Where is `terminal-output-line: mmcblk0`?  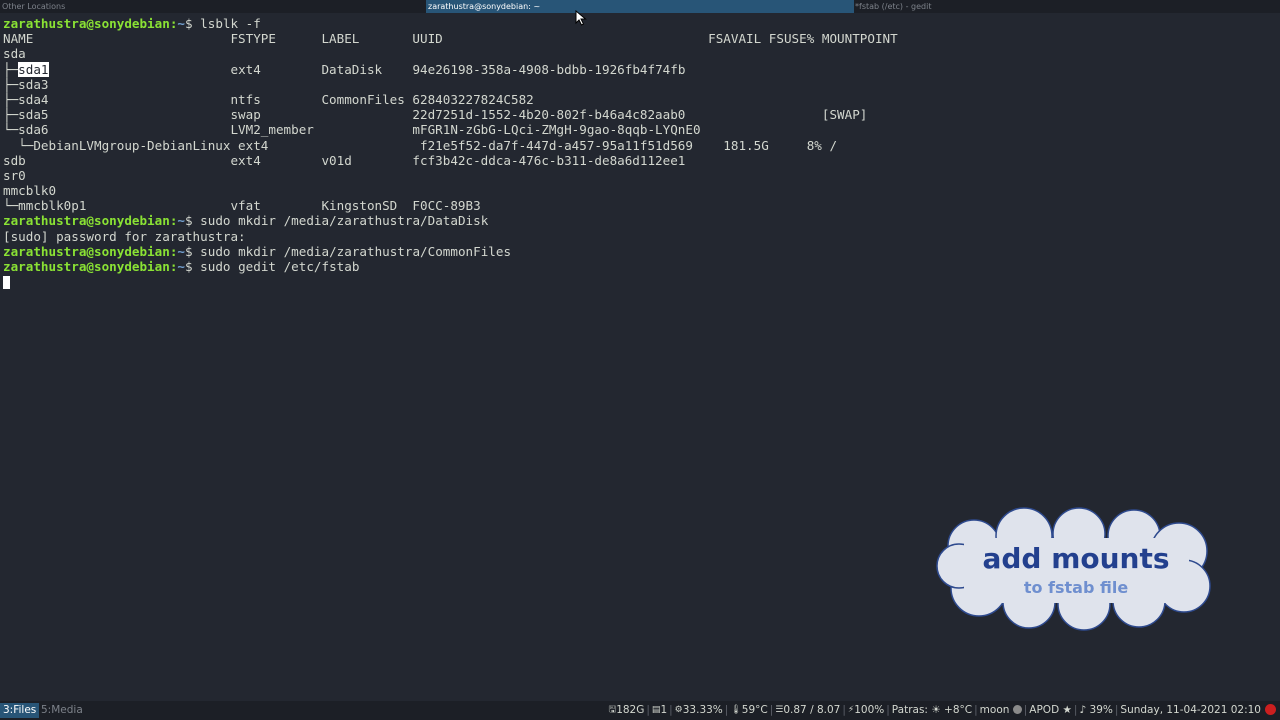 terminal-output-line: mmcblk0 is located at coordinates (30, 191).